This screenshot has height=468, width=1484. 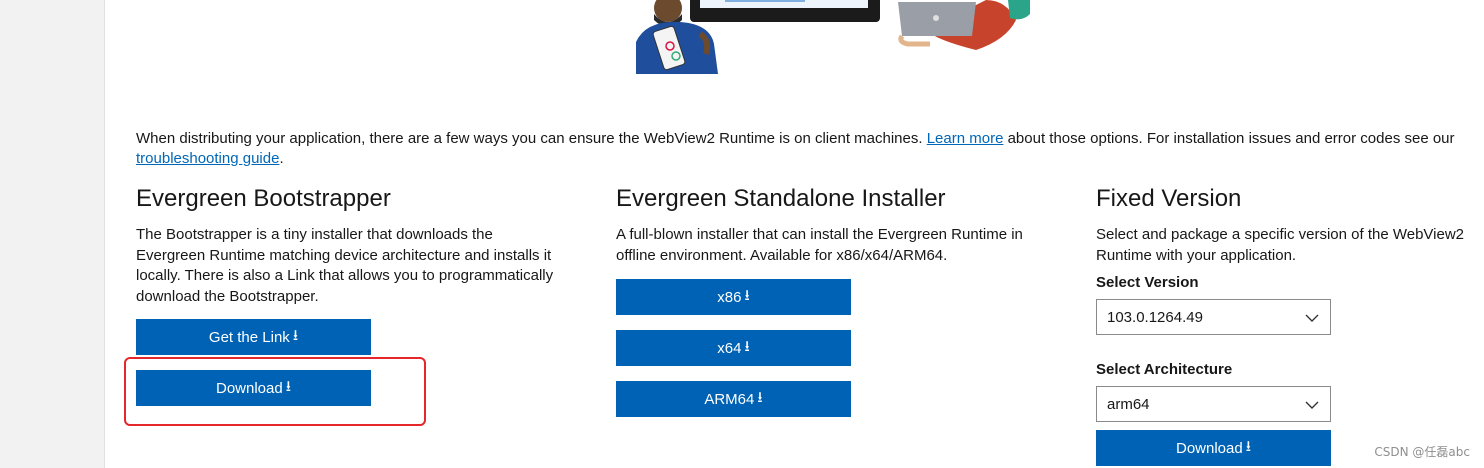 I want to click on x64-label: x64, so click(x=729, y=348).